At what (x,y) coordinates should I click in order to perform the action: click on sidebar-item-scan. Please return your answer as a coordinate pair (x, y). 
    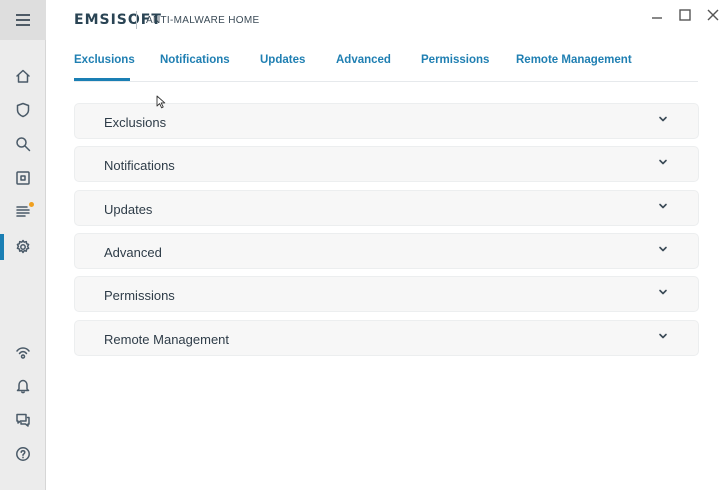
    Looking at the image, I should click on (23, 144).